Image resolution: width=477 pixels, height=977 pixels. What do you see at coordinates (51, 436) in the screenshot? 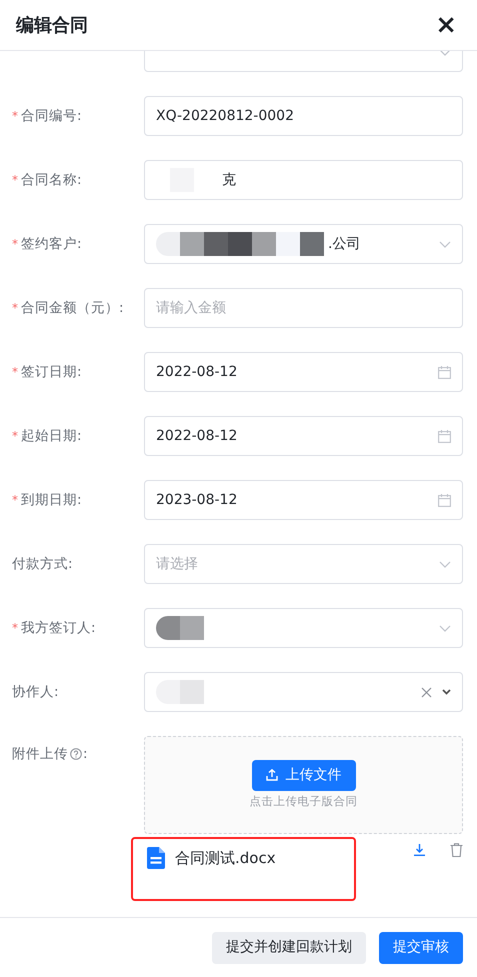
I see `field-label: 起始日期:` at bounding box center [51, 436].